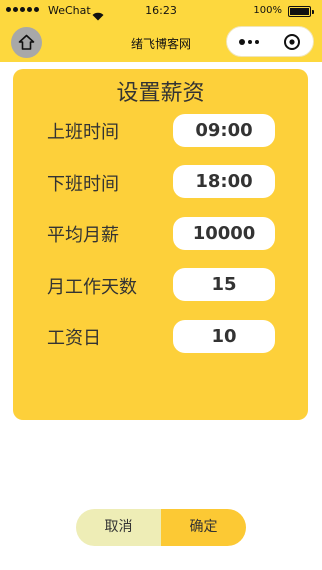 The image size is (322, 570). What do you see at coordinates (118, 527) in the screenshot?
I see `cancel-button: 取消` at bounding box center [118, 527].